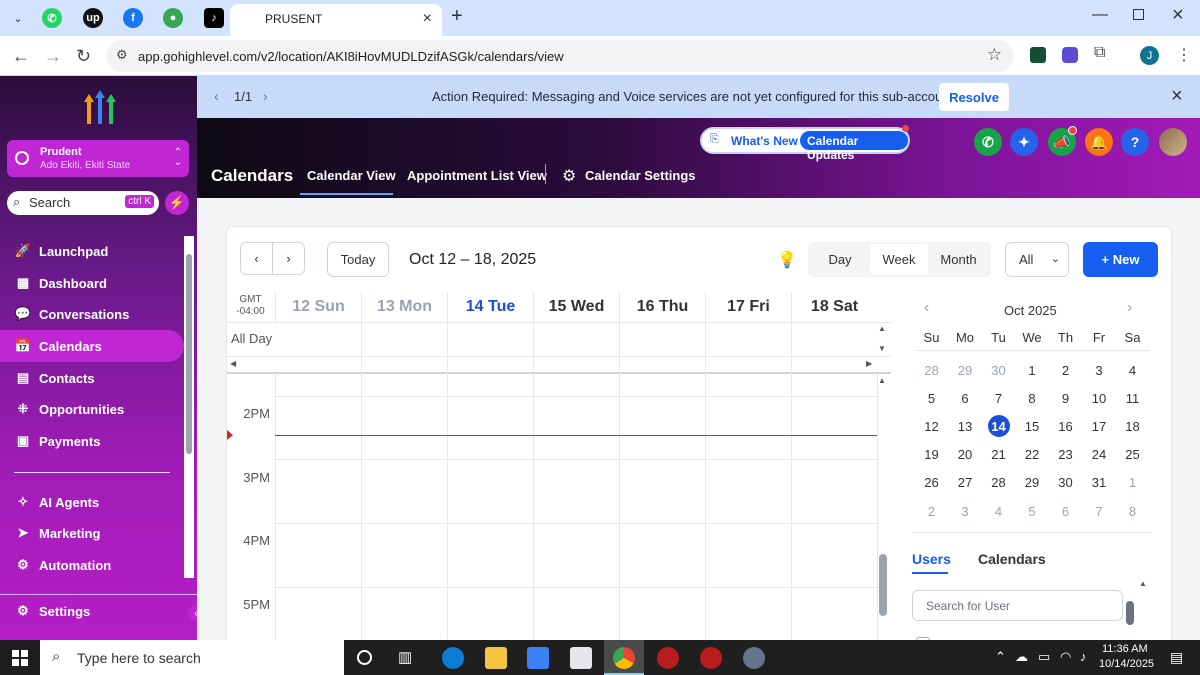 Image resolution: width=1200 pixels, height=675 pixels. What do you see at coordinates (931, 426) in the screenshot?
I see `mini-day: 12` at bounding box center [931, 426].